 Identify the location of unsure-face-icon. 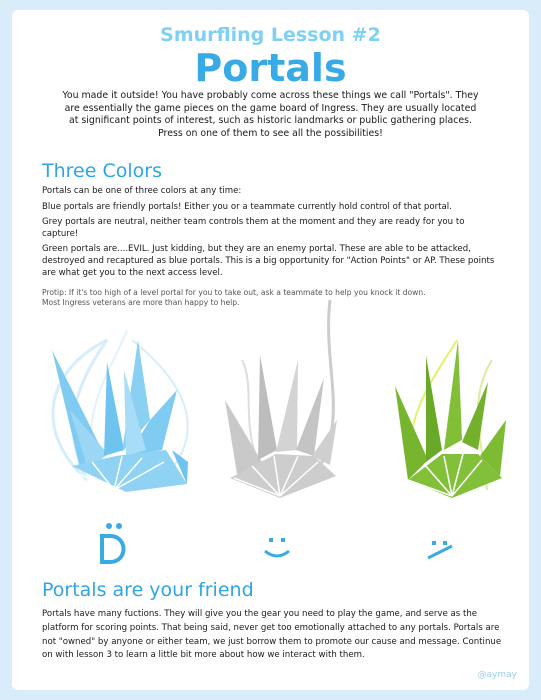
(440, 550).